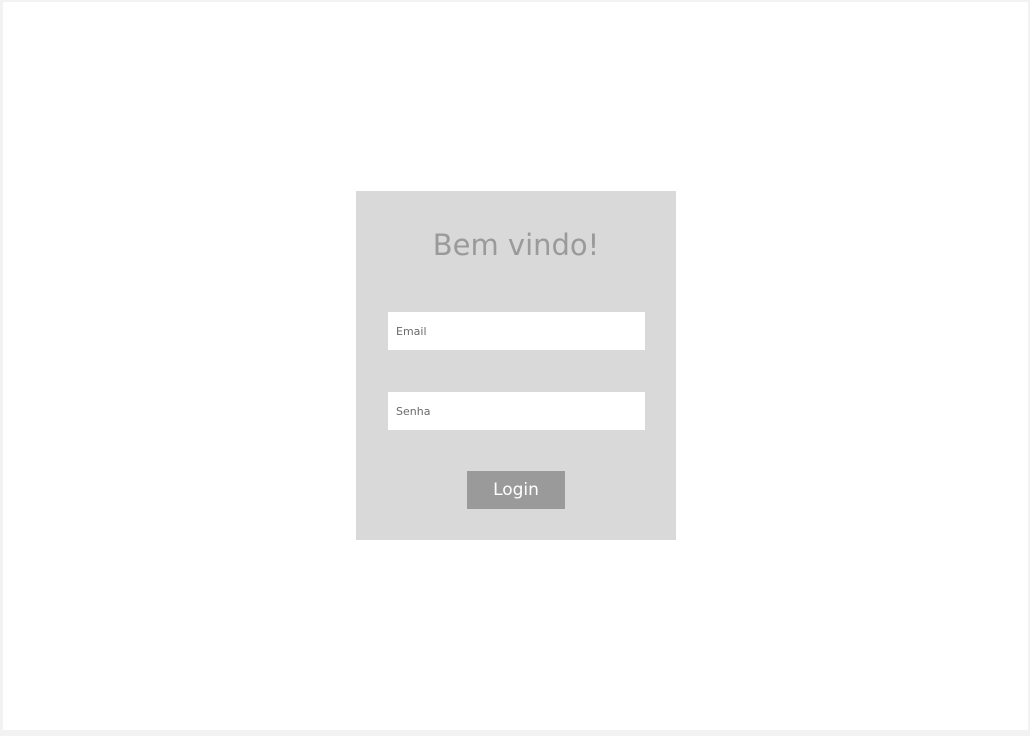 The width and height of the screenshot is (1030, 736). Describe the element at coordinates (516, 490) in the screenshot. I see `login-button: Login` at that location.